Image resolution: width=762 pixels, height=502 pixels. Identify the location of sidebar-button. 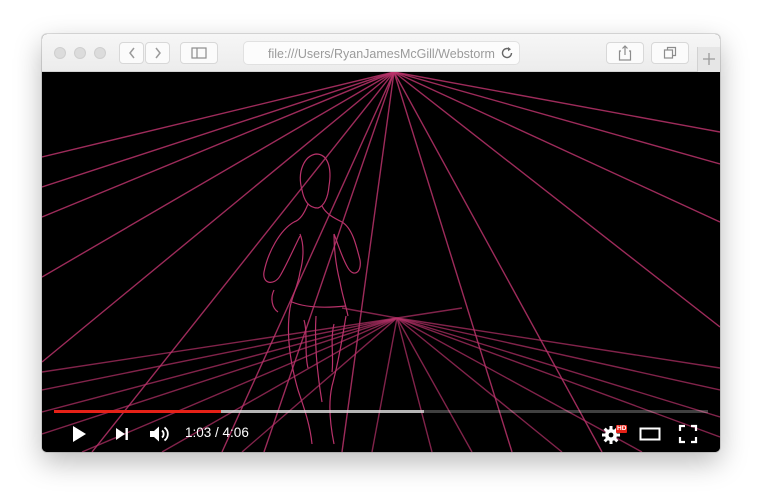
(199, 53).